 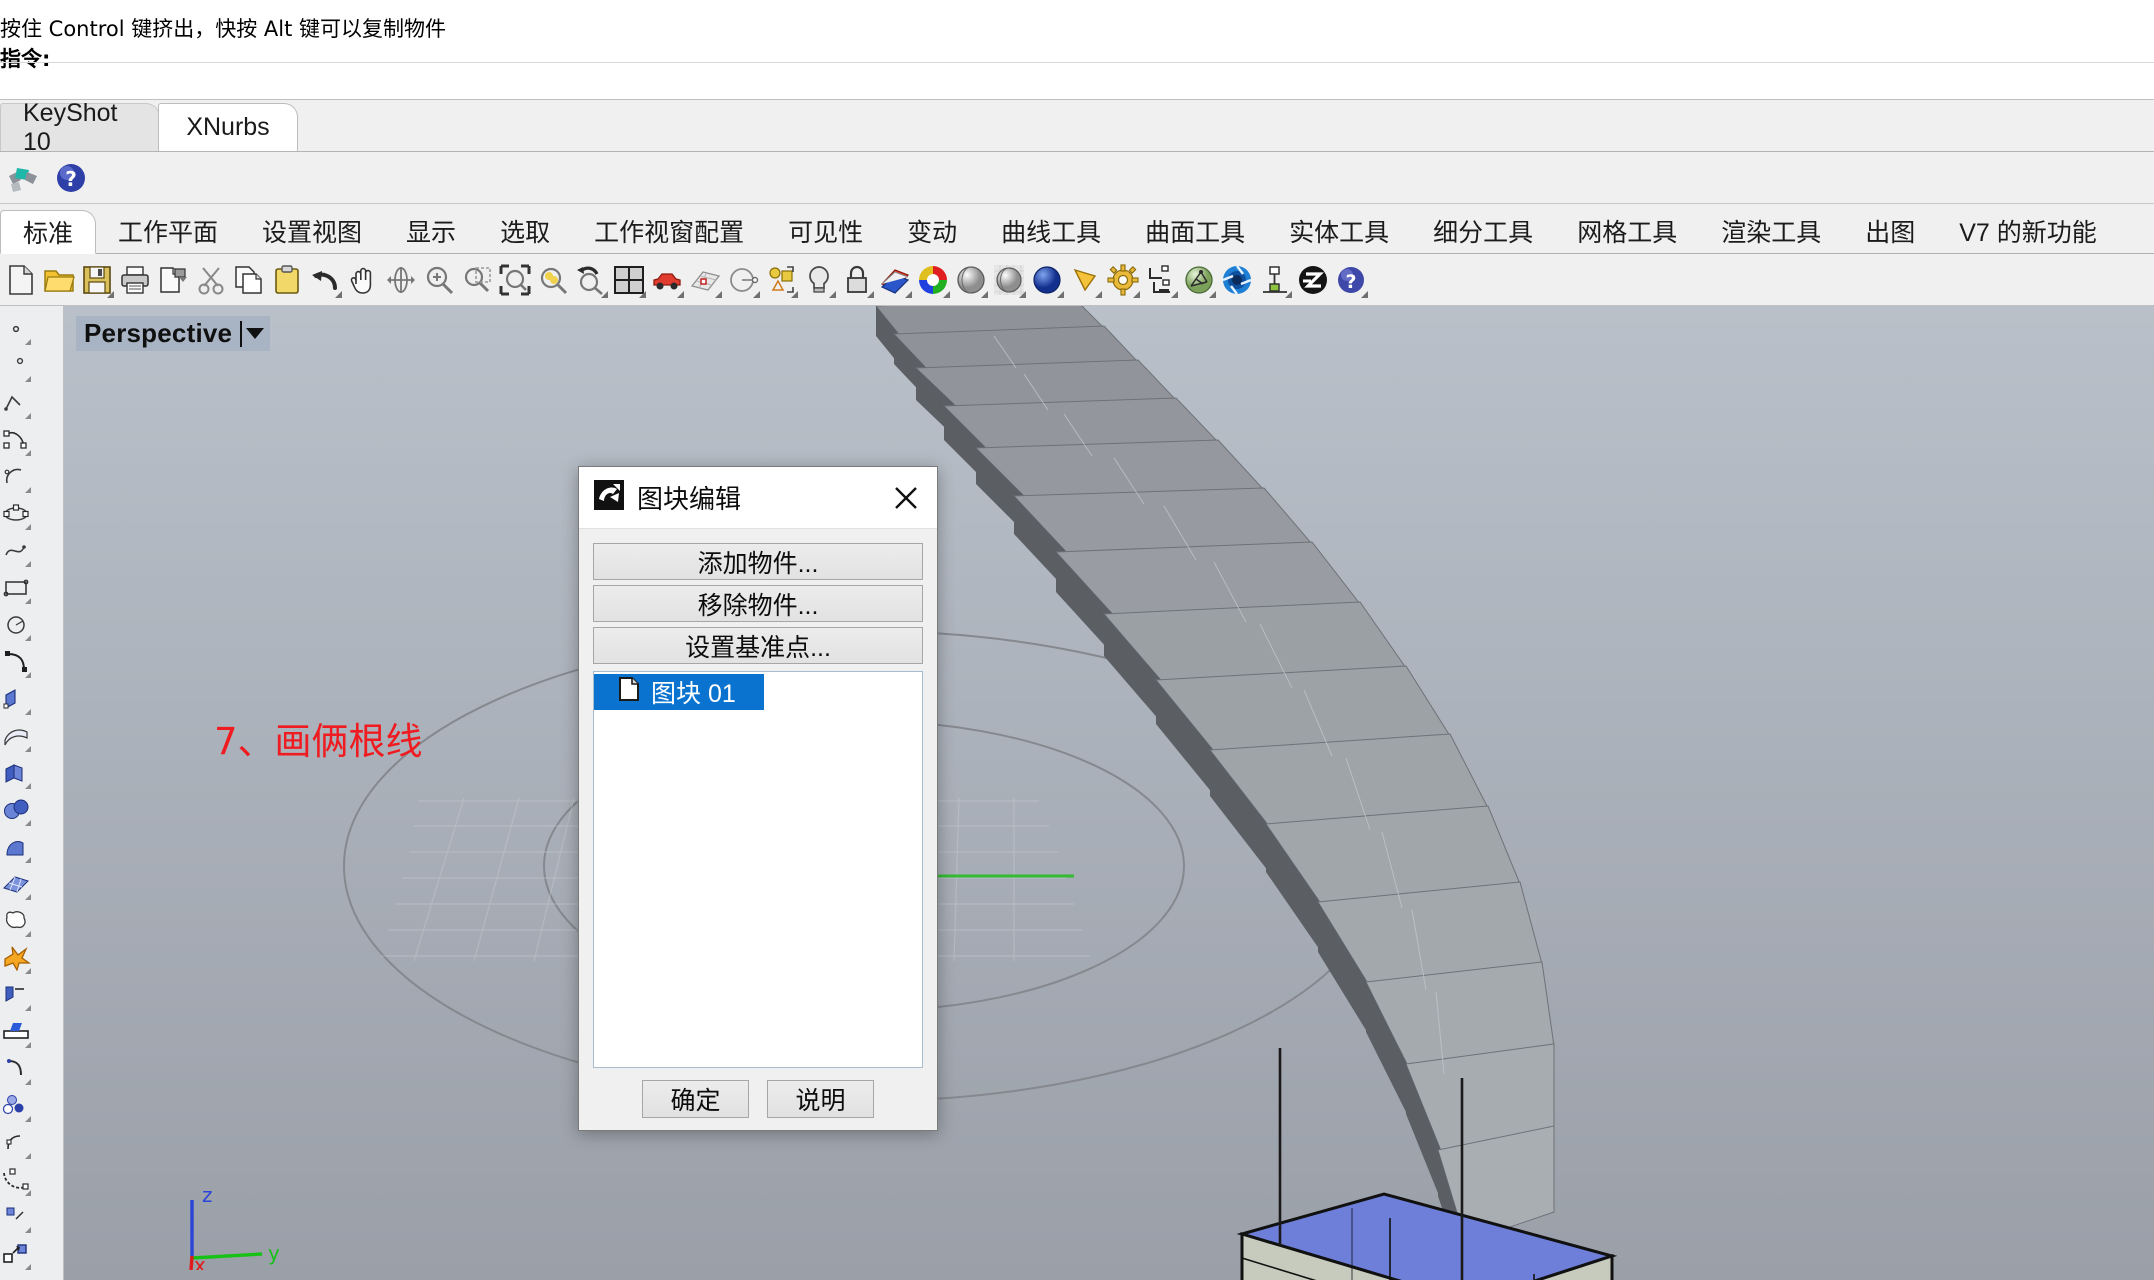 I want to click on zoom-previous-icon, so click(x=591, y=280).